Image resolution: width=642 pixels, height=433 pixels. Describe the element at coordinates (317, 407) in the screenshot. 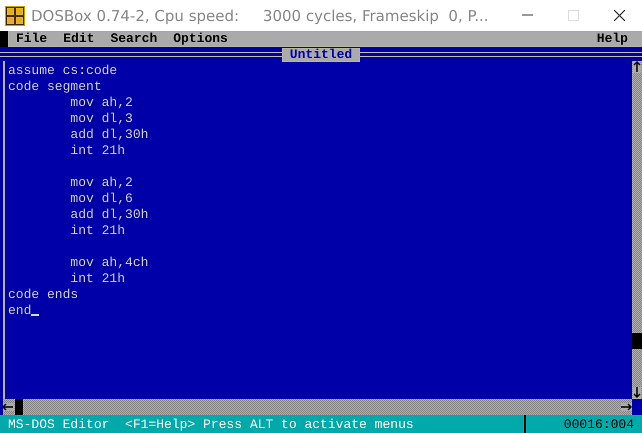

I see `horizontal-scrollbar` at that location.